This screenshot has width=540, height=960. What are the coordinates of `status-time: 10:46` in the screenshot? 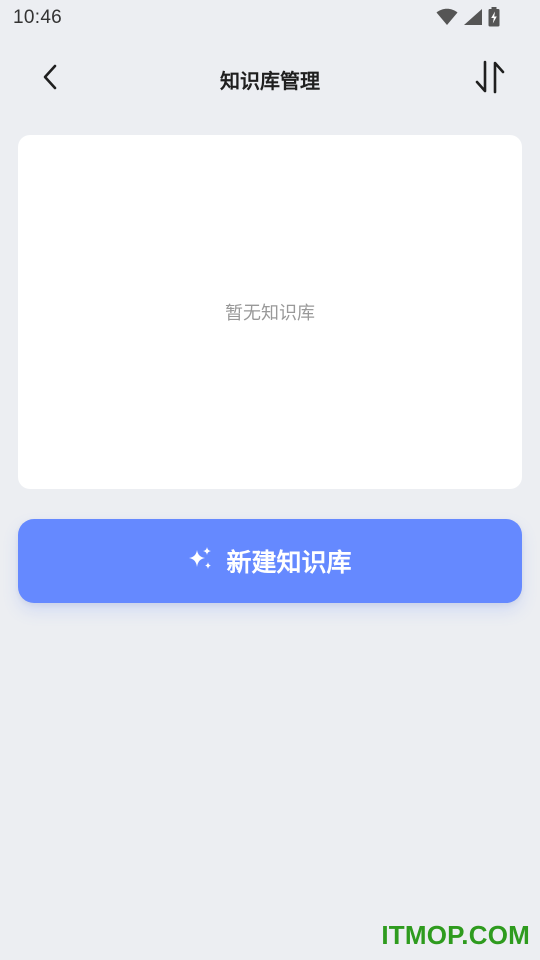 It's located at (38, 17).